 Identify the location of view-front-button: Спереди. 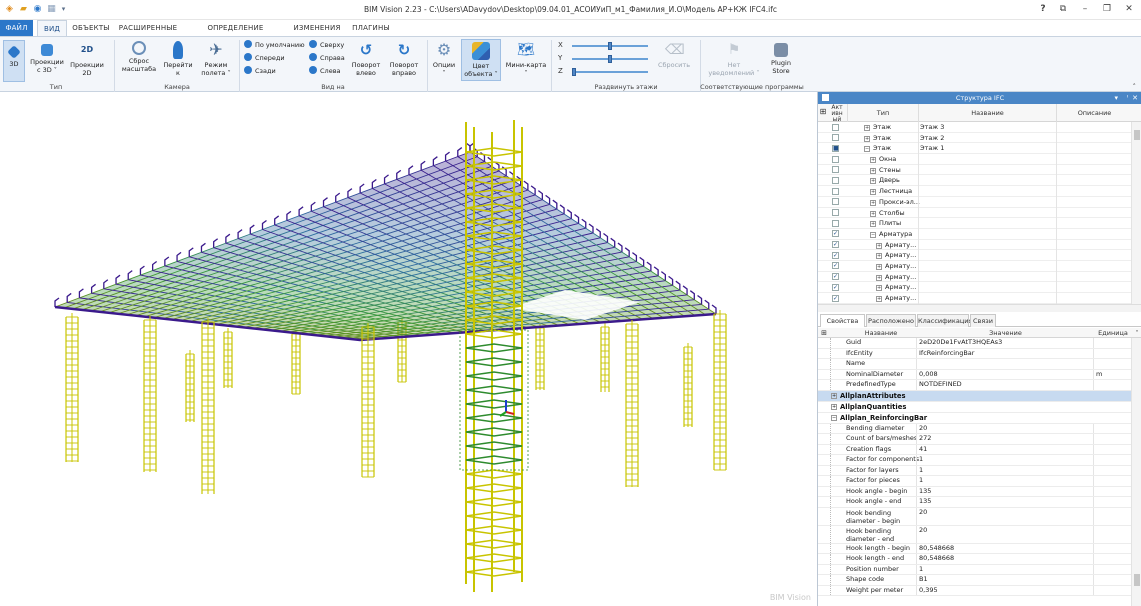
(264, 58).